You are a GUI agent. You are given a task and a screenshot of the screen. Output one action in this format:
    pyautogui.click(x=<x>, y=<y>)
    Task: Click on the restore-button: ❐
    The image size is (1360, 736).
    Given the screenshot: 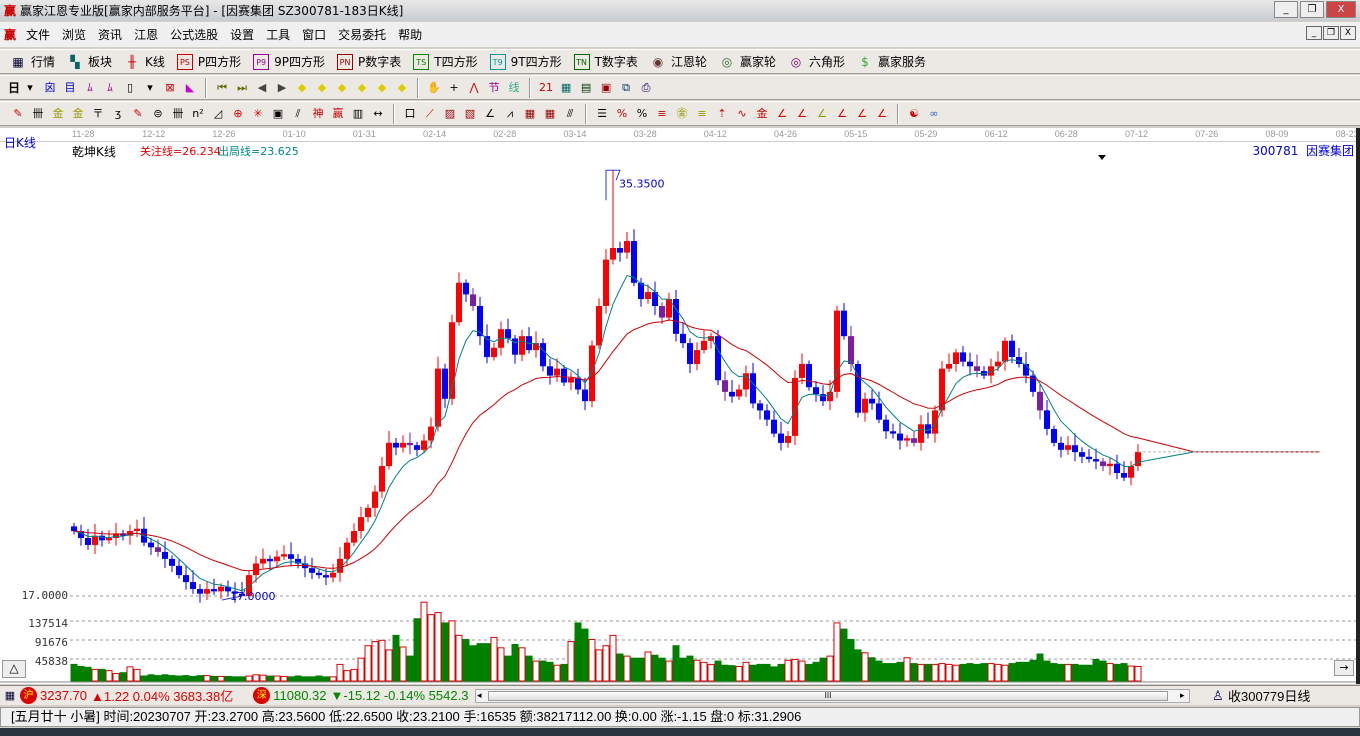 What is the action you would take?
    pyautogui.click(x=1312, y=9)
    